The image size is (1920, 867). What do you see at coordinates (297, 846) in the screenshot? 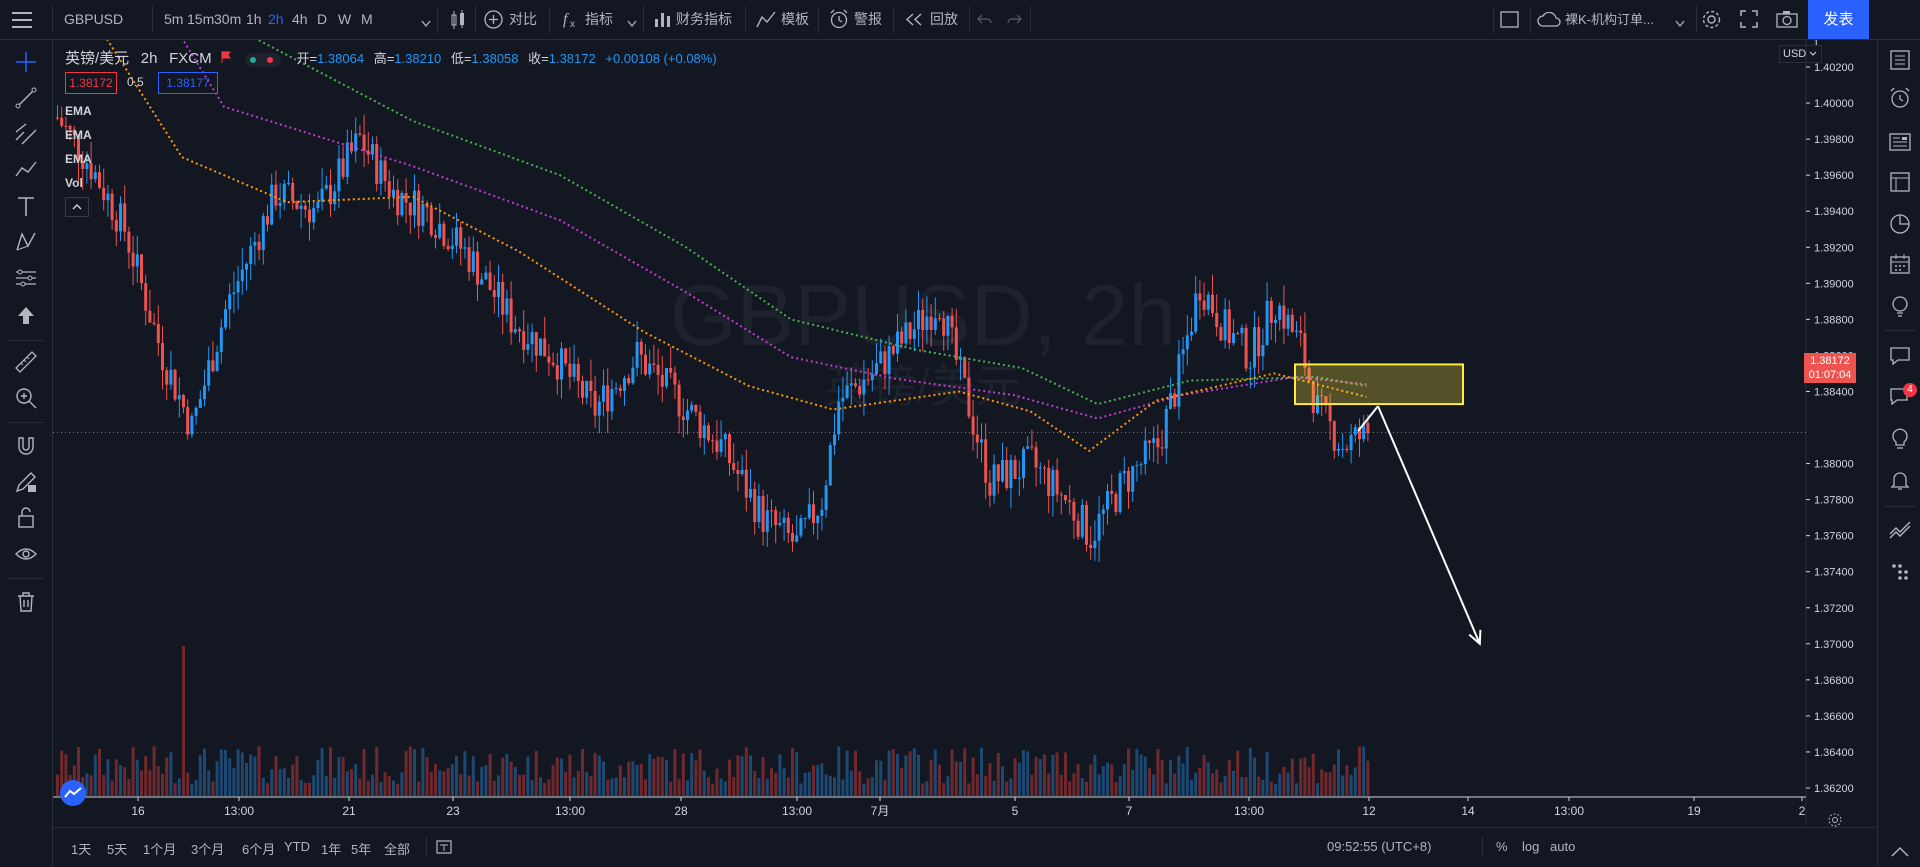
I see `range-5: YTD` at bounding box center [297, 846].